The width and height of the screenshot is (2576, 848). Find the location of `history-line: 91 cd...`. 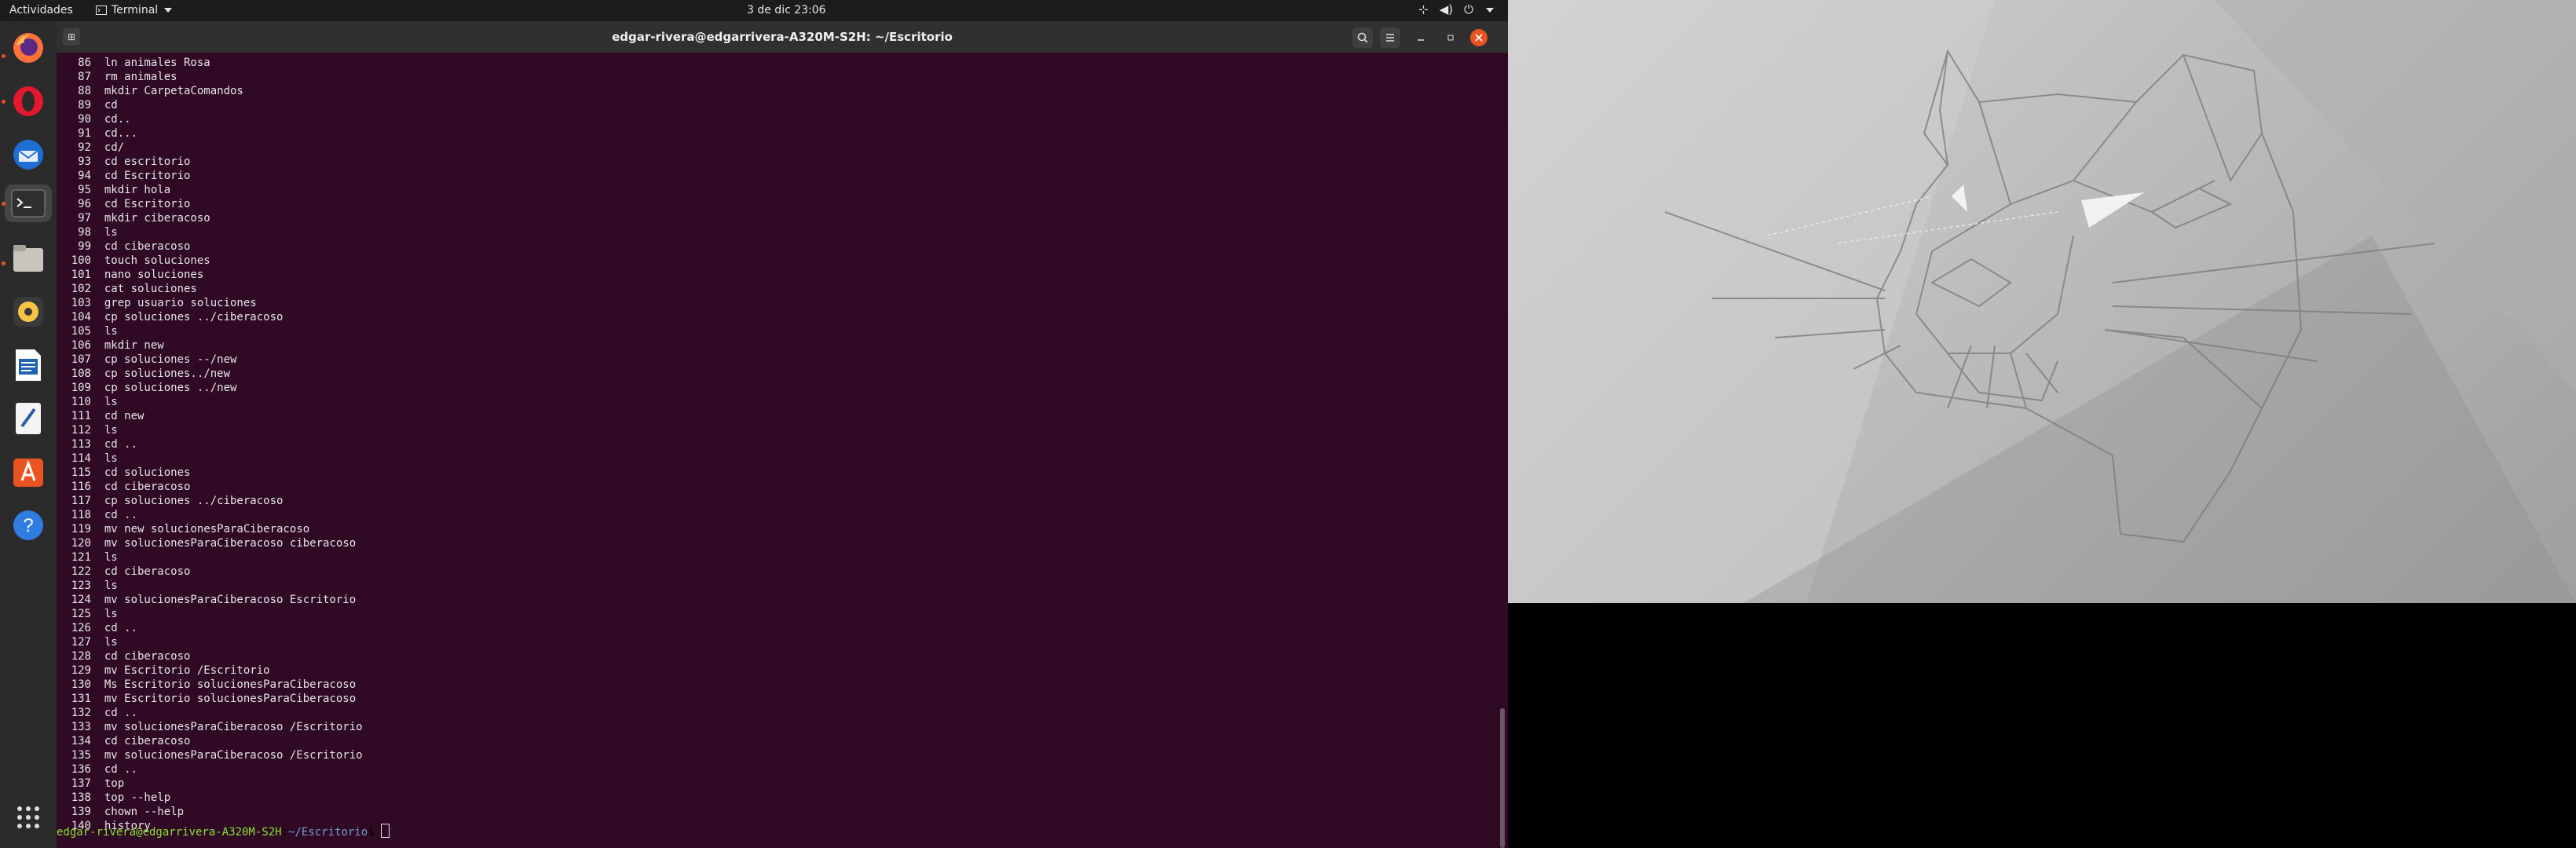

history-line: 91 cd... is located at coordinates (97, 133).